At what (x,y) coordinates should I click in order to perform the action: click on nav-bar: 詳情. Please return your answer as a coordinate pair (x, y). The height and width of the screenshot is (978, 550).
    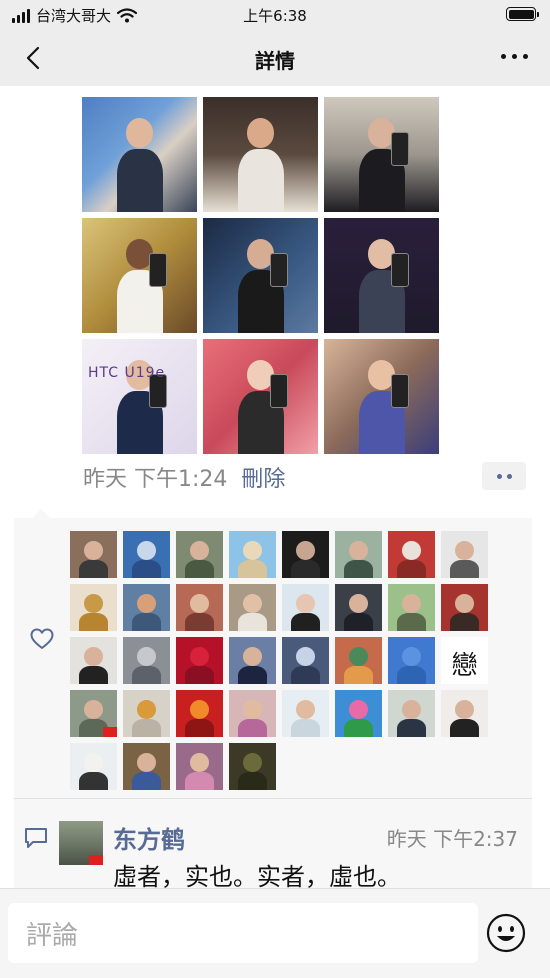
    Looking at the image, I should click on (275, 58).